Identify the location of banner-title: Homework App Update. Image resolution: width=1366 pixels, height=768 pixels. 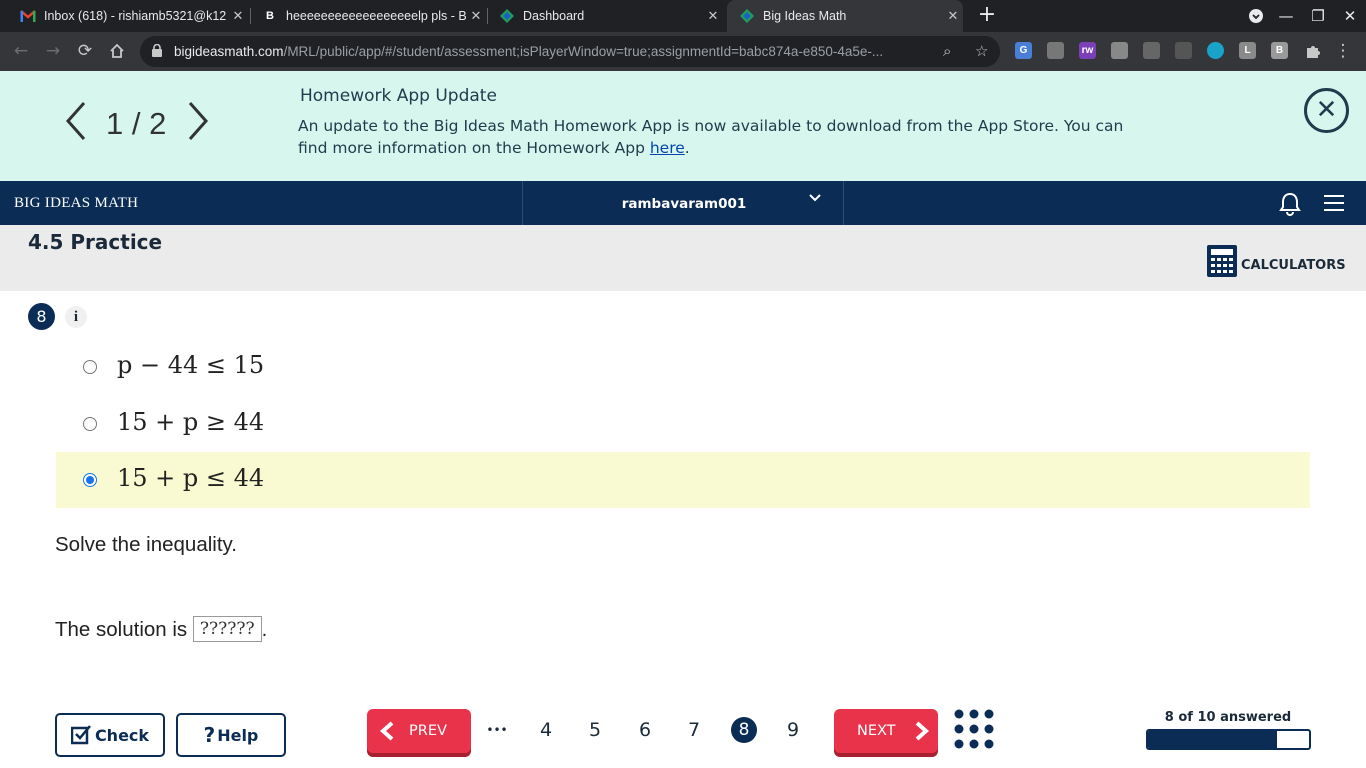
(398, 96).